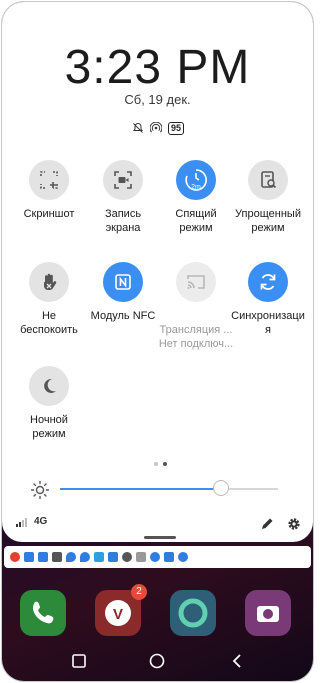 The width and height of the screenshot is (320, 683). I want to click on tile-label: Синхронизаци я, so click(268, 323).